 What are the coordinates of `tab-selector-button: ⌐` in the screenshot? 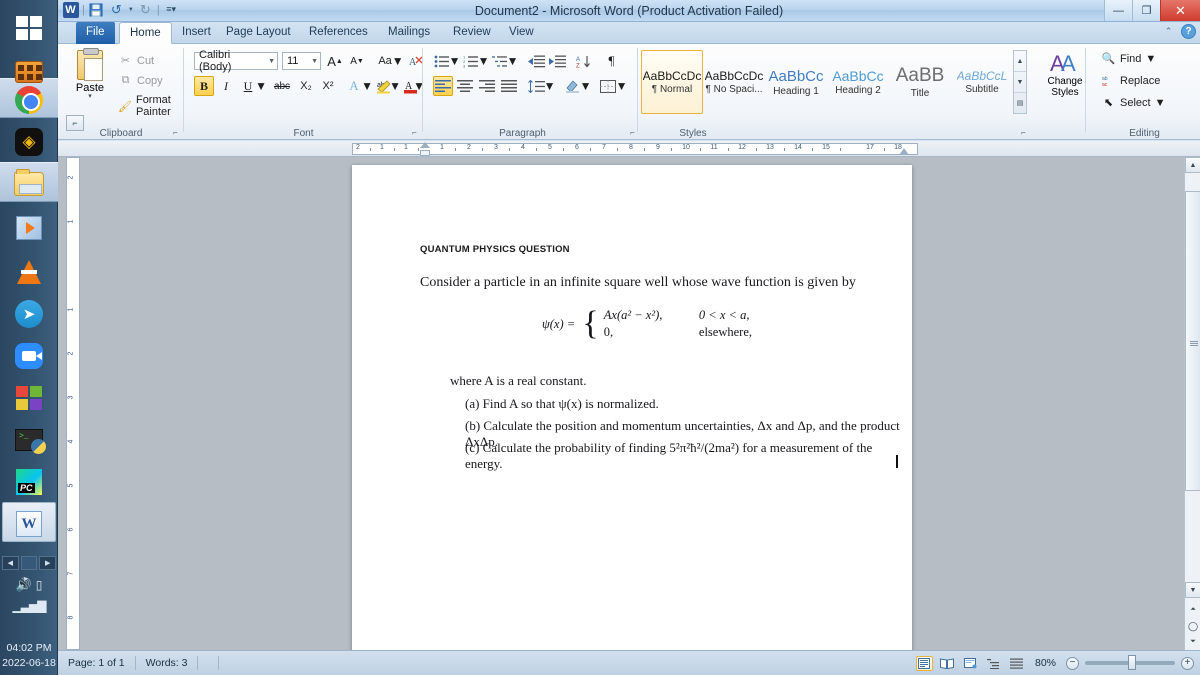 It's located at (75, 130).